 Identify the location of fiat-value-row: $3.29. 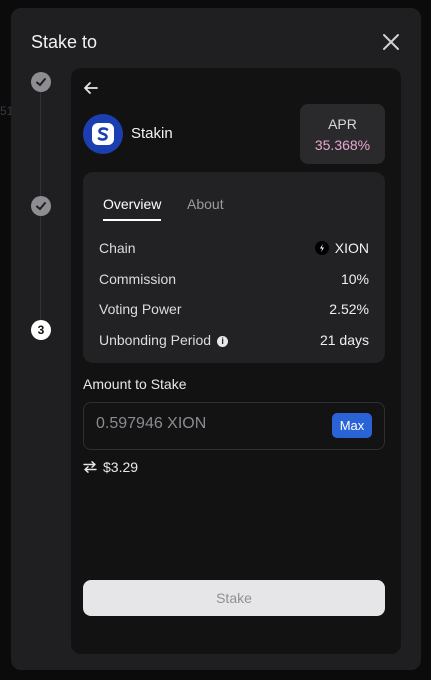
(110, 467).